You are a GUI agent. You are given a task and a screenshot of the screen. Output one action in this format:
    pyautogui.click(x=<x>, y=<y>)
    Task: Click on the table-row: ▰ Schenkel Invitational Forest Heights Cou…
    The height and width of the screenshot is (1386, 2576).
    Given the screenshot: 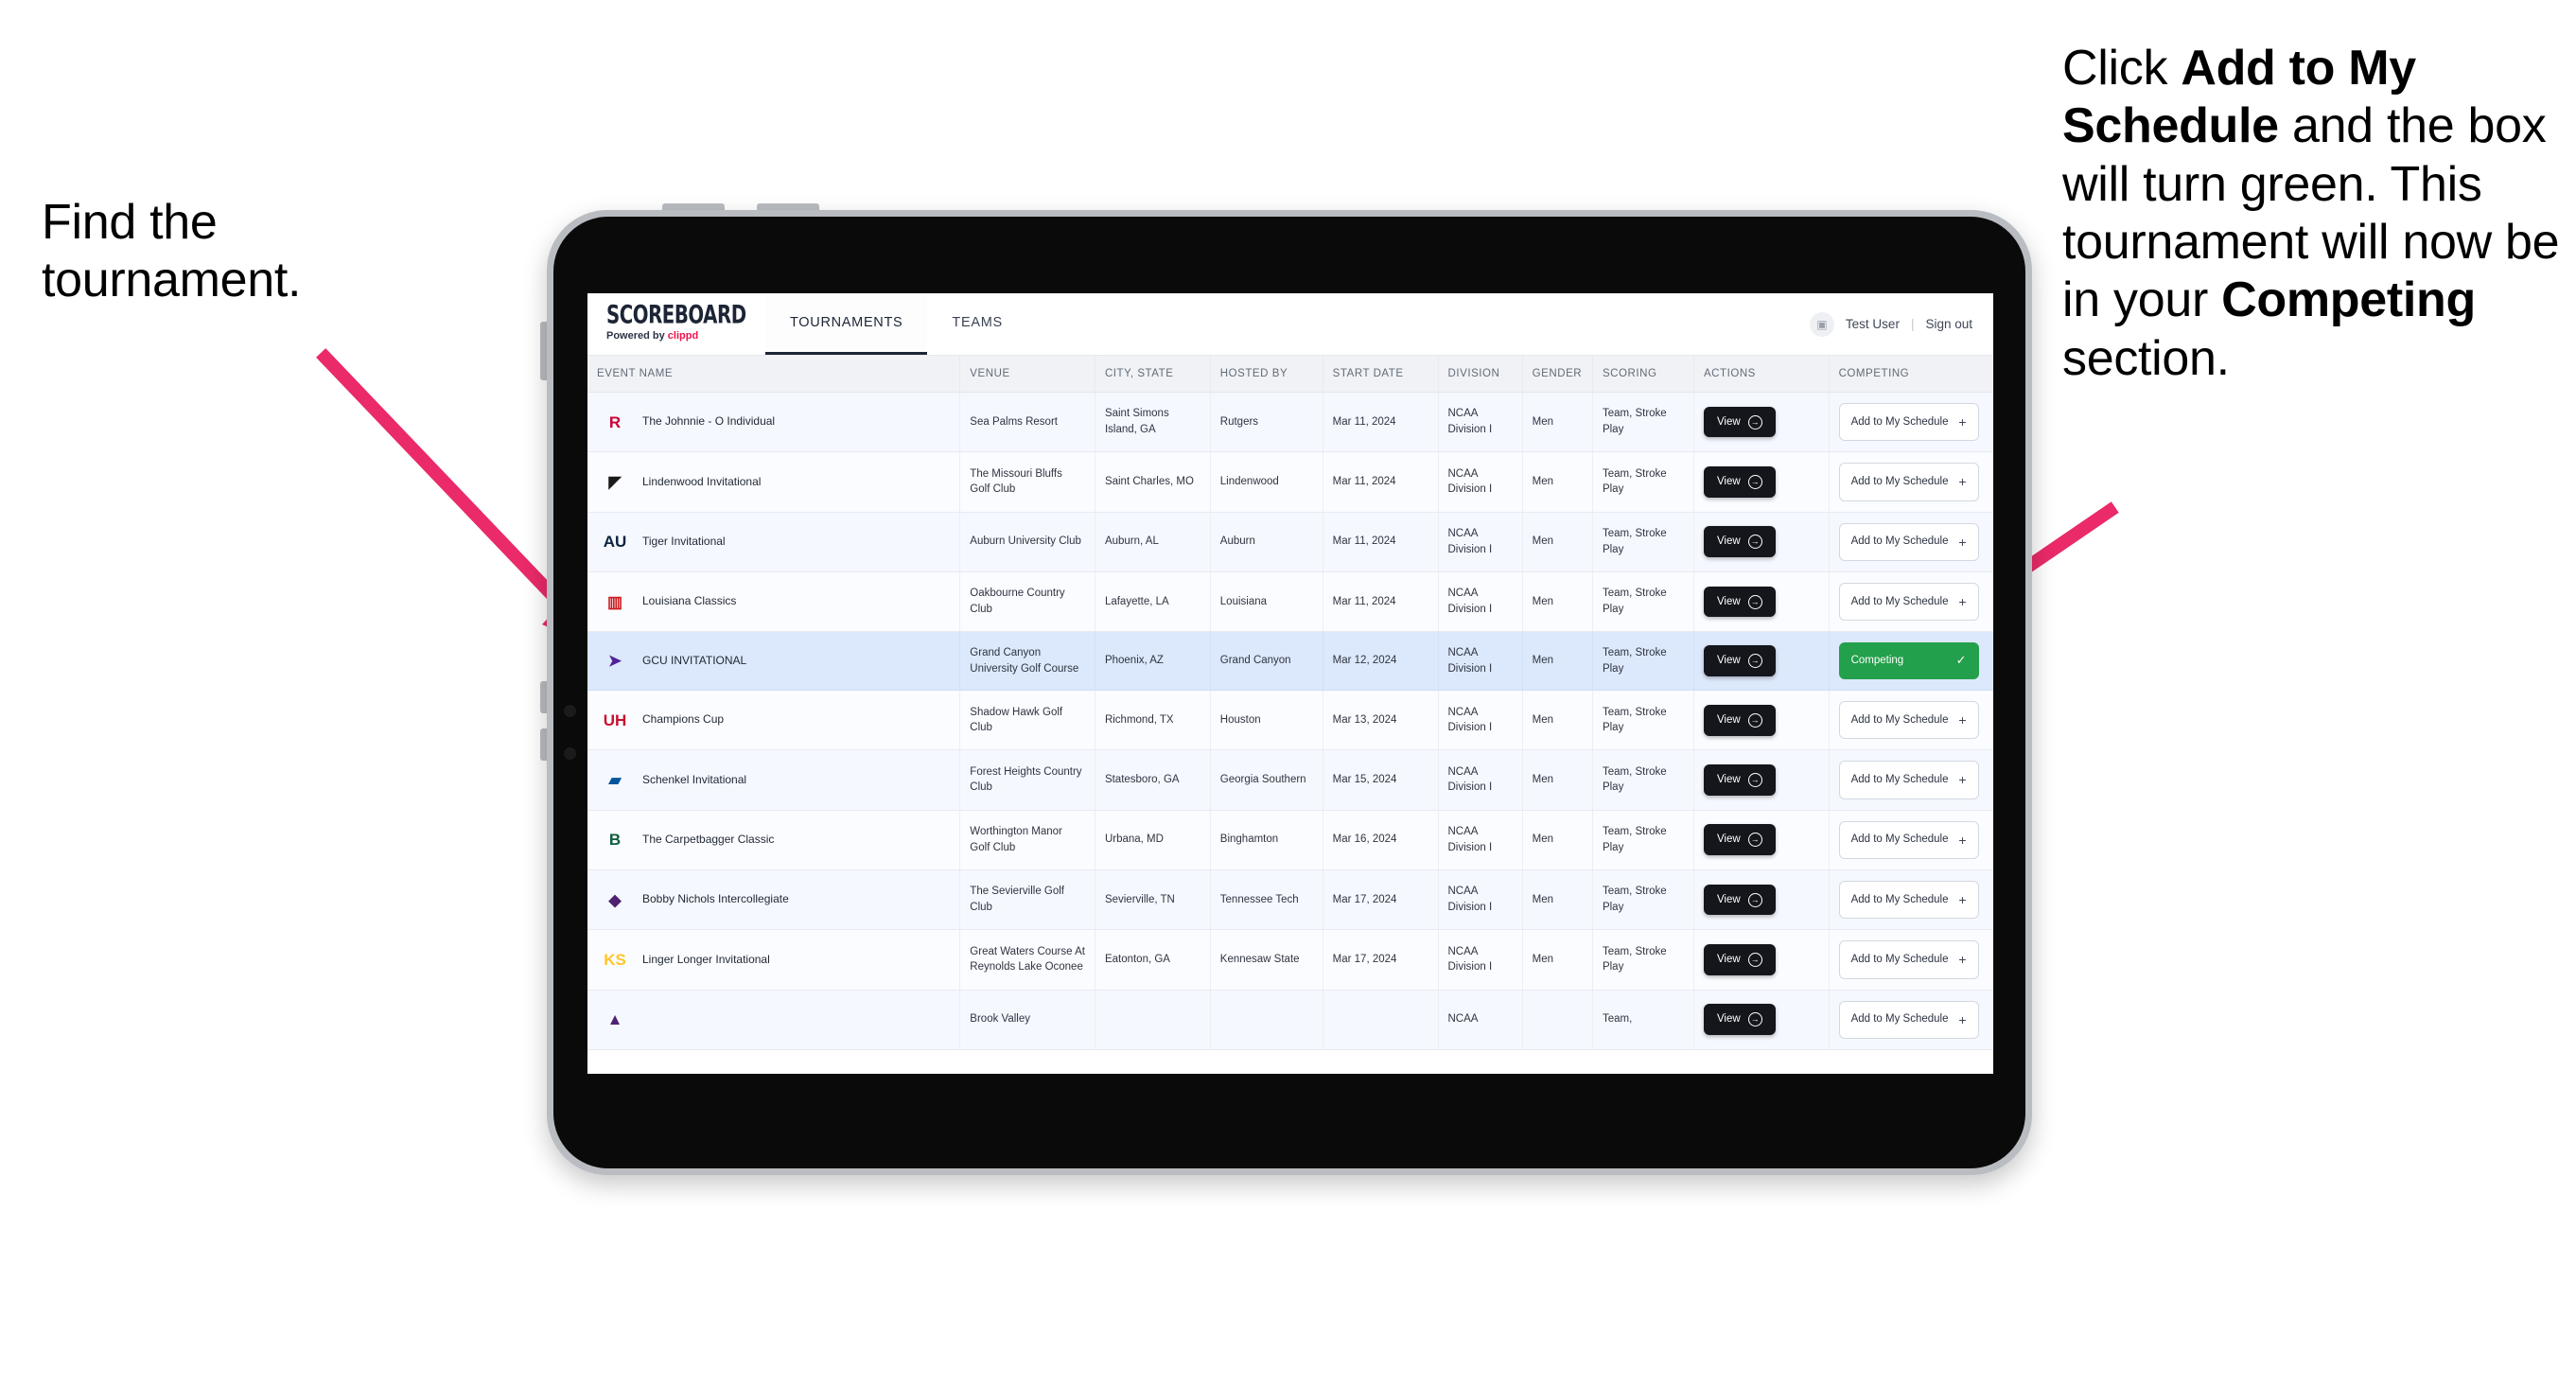 What is the action you would take?
    pyautogui.click(x=1290, y=780)
    